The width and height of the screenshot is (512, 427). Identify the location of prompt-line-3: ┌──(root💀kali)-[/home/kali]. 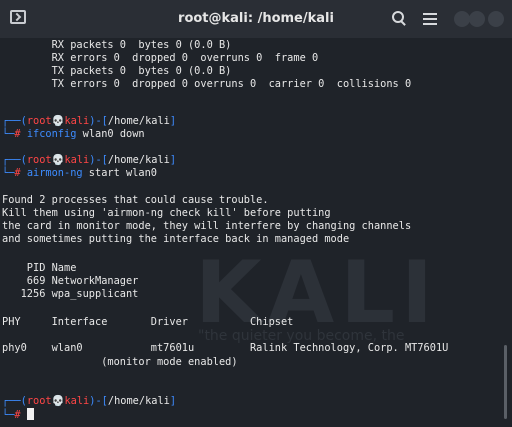
(89, 401).